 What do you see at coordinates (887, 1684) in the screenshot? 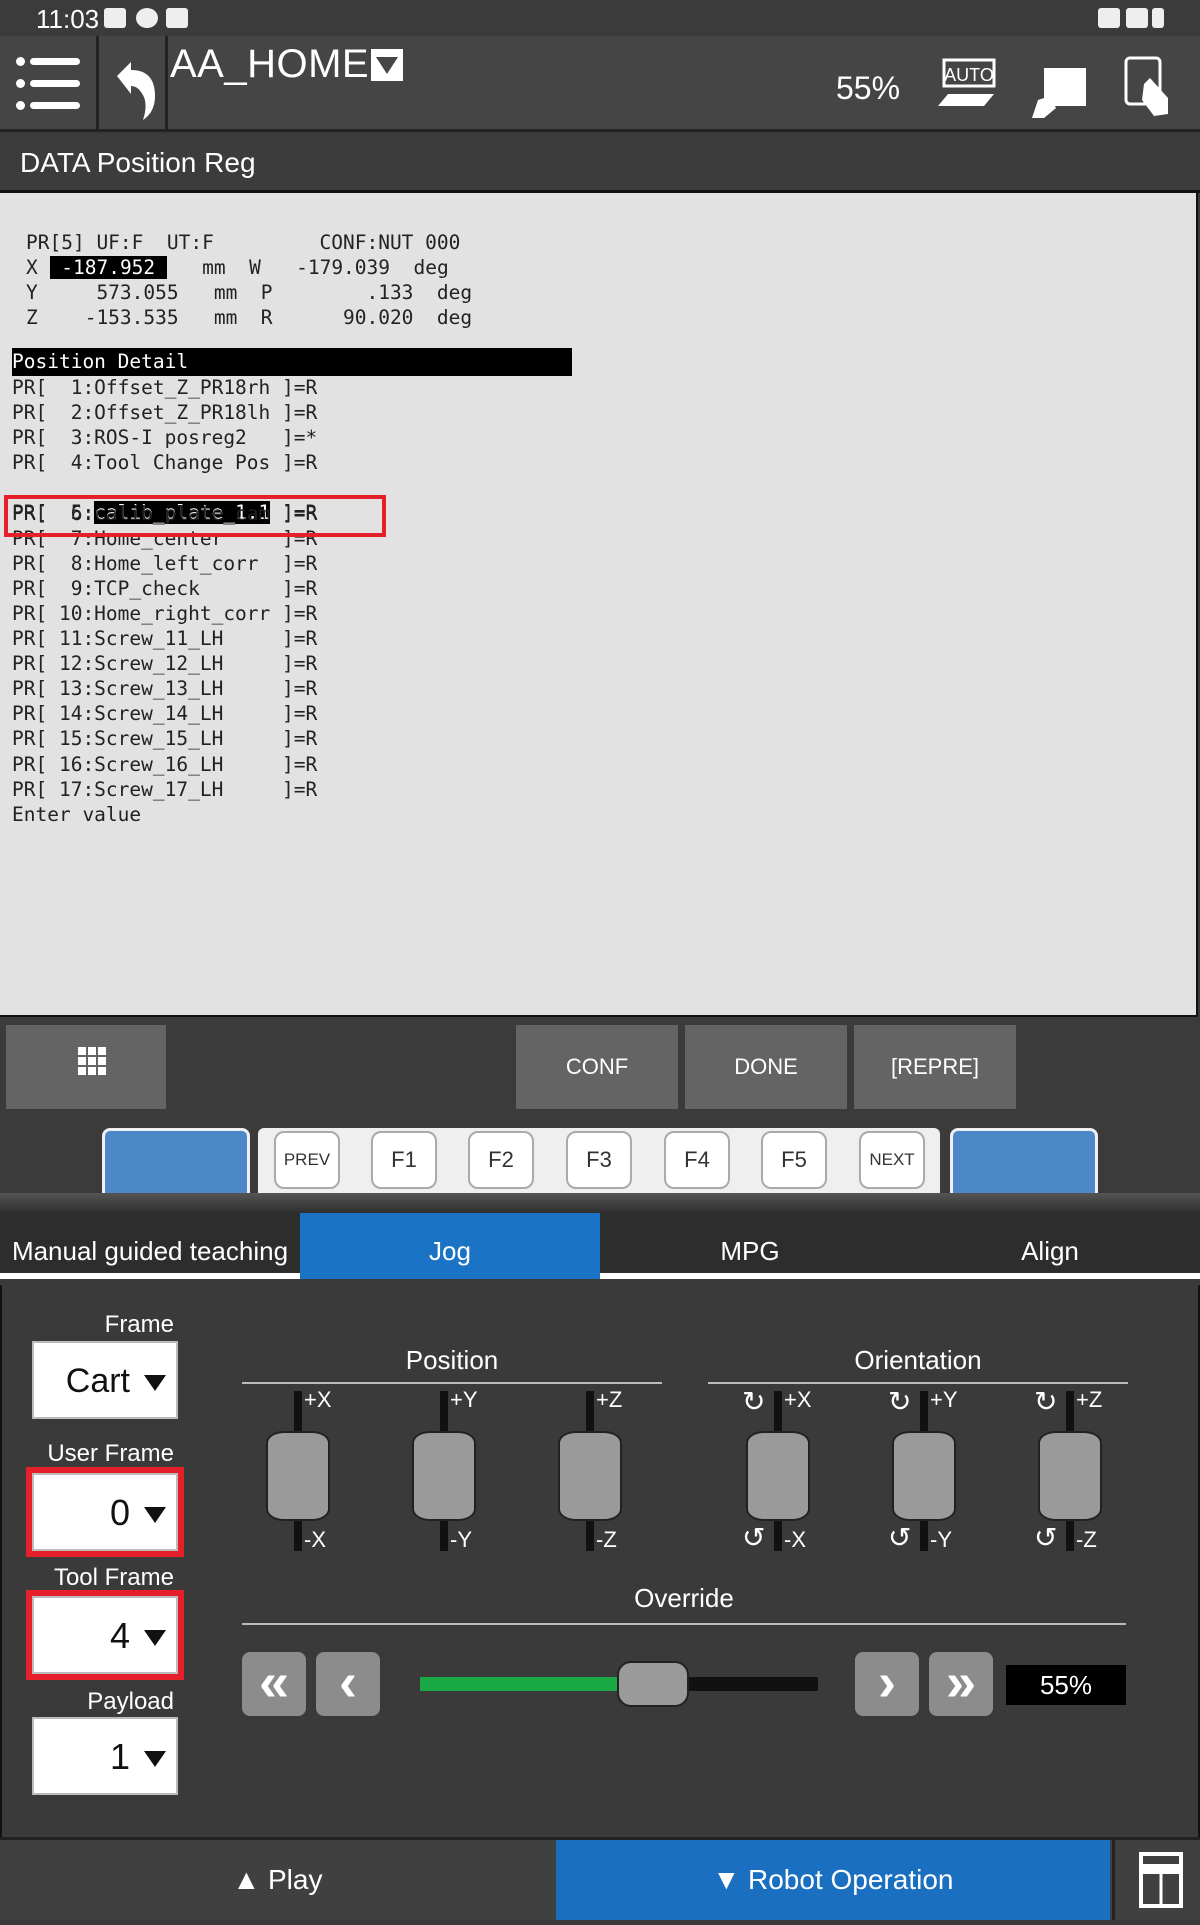
I see `override-increase-button: ›` at bounding box center [887, 1684].